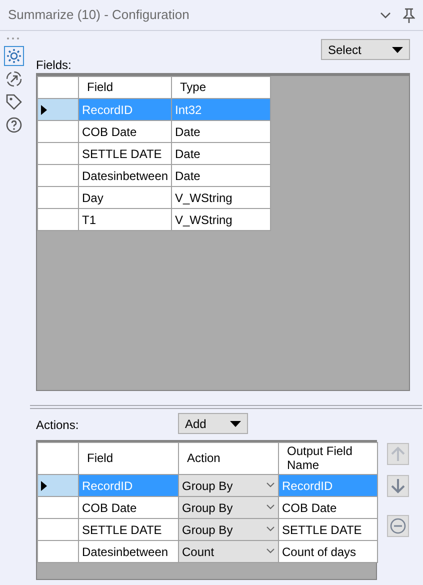 Image resolution: width=423 pixels, height=585 pixels. I want to click on section-label: Actions:, so click(58, 425).